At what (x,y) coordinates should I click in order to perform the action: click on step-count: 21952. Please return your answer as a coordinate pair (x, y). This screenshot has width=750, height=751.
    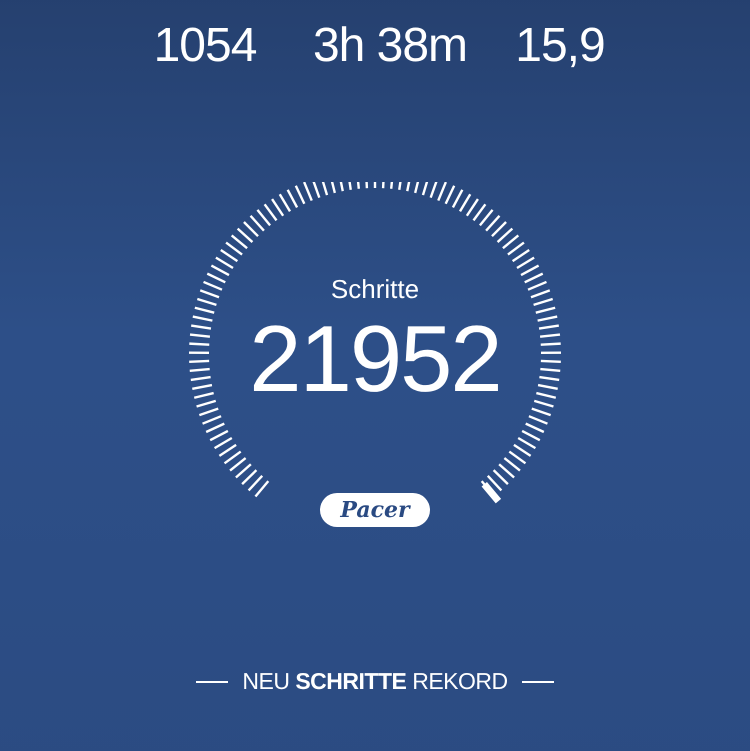
    Looking at the image, I should click on (375, 359).